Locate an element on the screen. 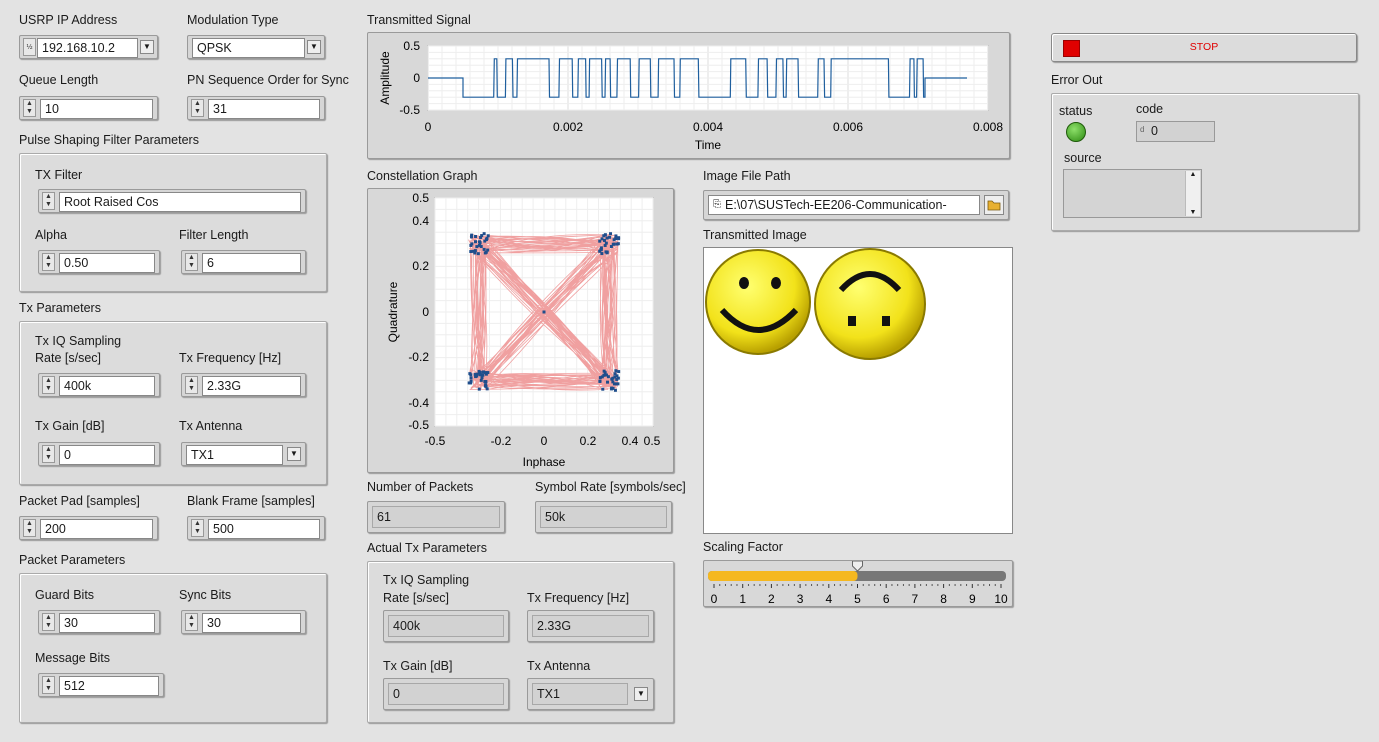  signal-xtick: 0.004 is located at coordinates (708, 127).